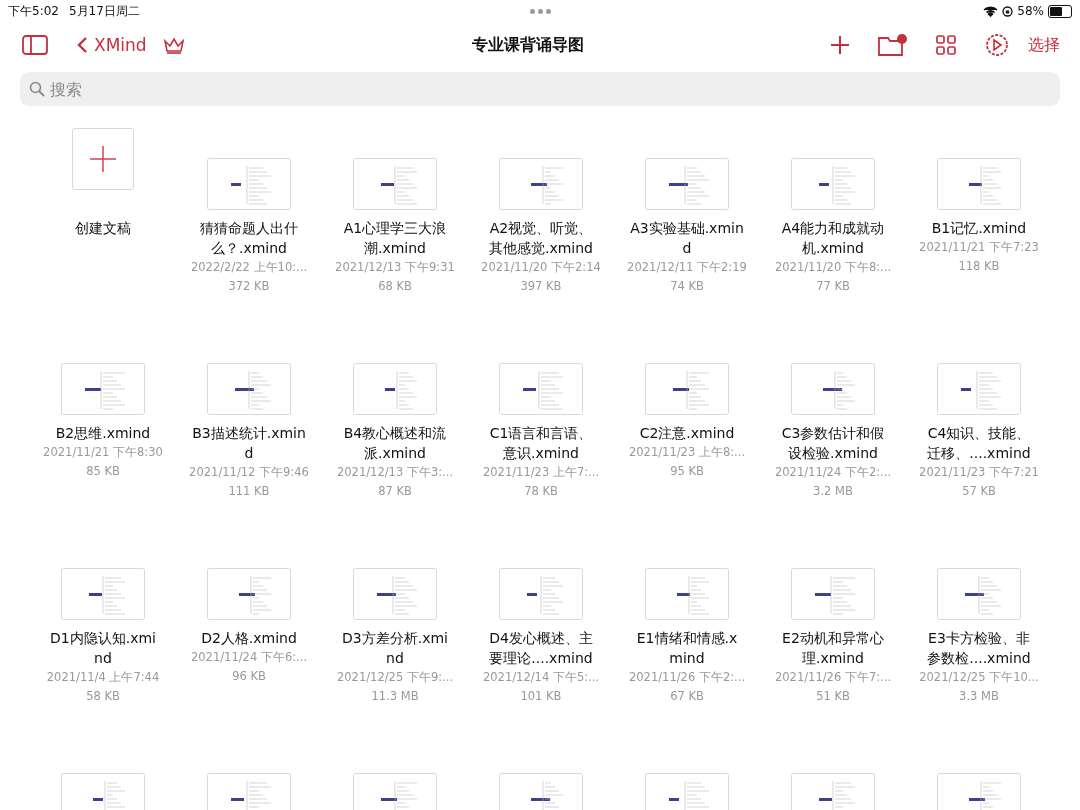 Image resolution: width=1080 pixels, height=810 pixels. Describe the element at coordinates (1060, 11) in the screenshot. I see `battery-icon` at that location.